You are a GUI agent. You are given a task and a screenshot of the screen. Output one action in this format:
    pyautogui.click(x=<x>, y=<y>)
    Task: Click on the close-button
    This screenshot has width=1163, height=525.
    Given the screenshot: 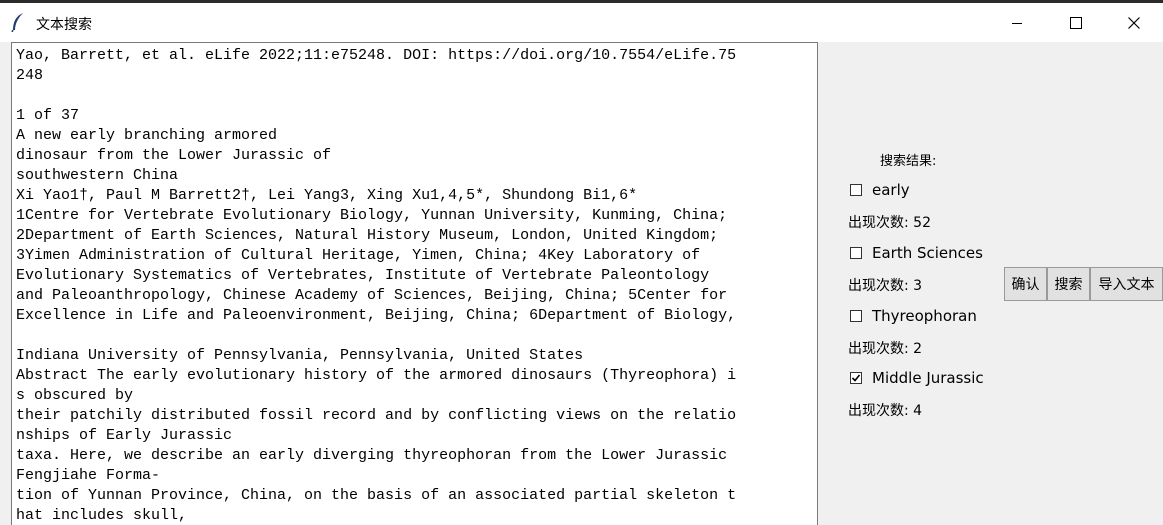 What is the action you would take?
    pyautogui.click(x=1134, y=22)
    